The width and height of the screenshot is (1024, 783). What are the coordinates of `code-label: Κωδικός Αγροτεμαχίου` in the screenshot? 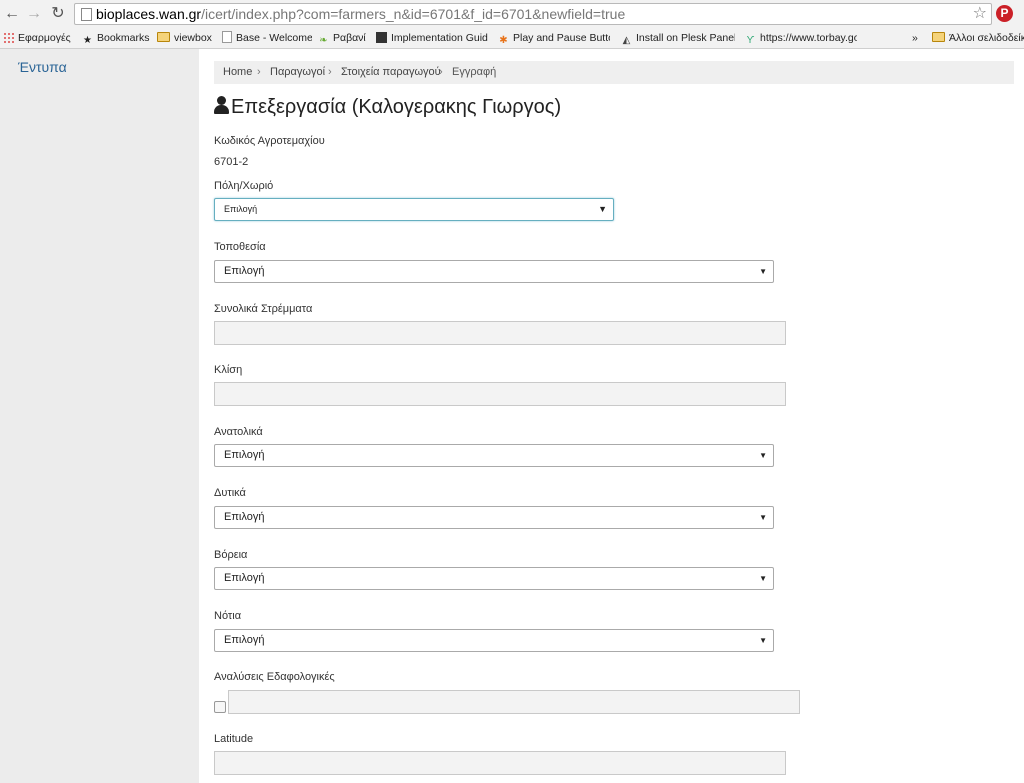 It's located at (269, 141).